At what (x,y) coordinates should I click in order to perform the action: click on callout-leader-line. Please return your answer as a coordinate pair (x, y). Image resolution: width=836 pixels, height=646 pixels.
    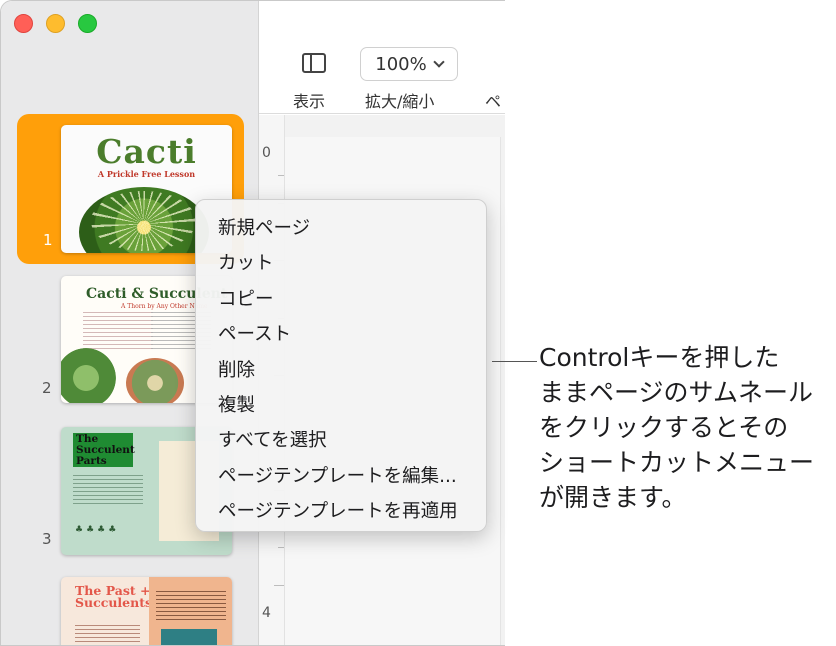
    Looking at the image, I should click on (514, 361).